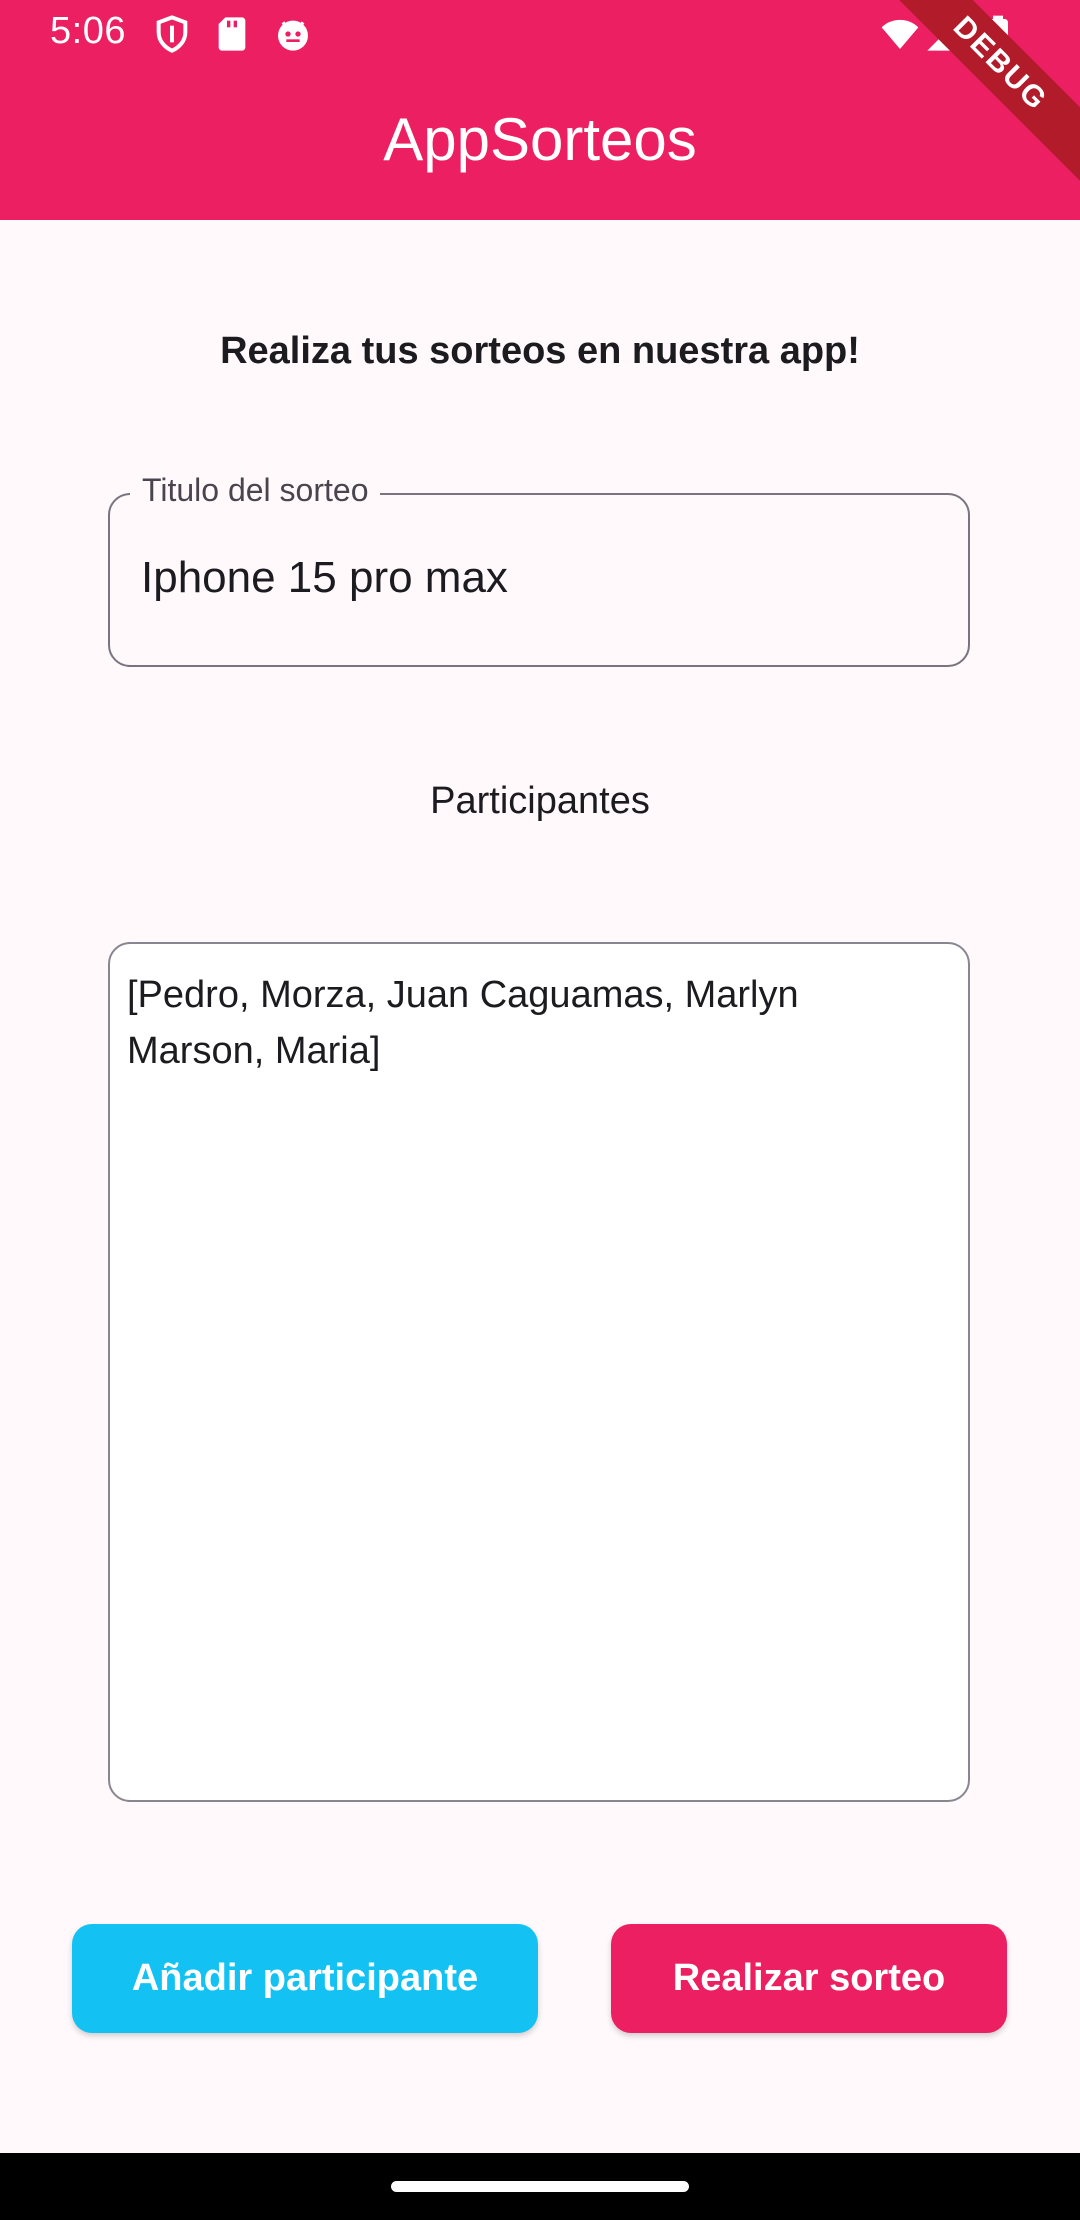 The image size is (1080, 2220). I want to click on shield-icon, so click(172, 34).